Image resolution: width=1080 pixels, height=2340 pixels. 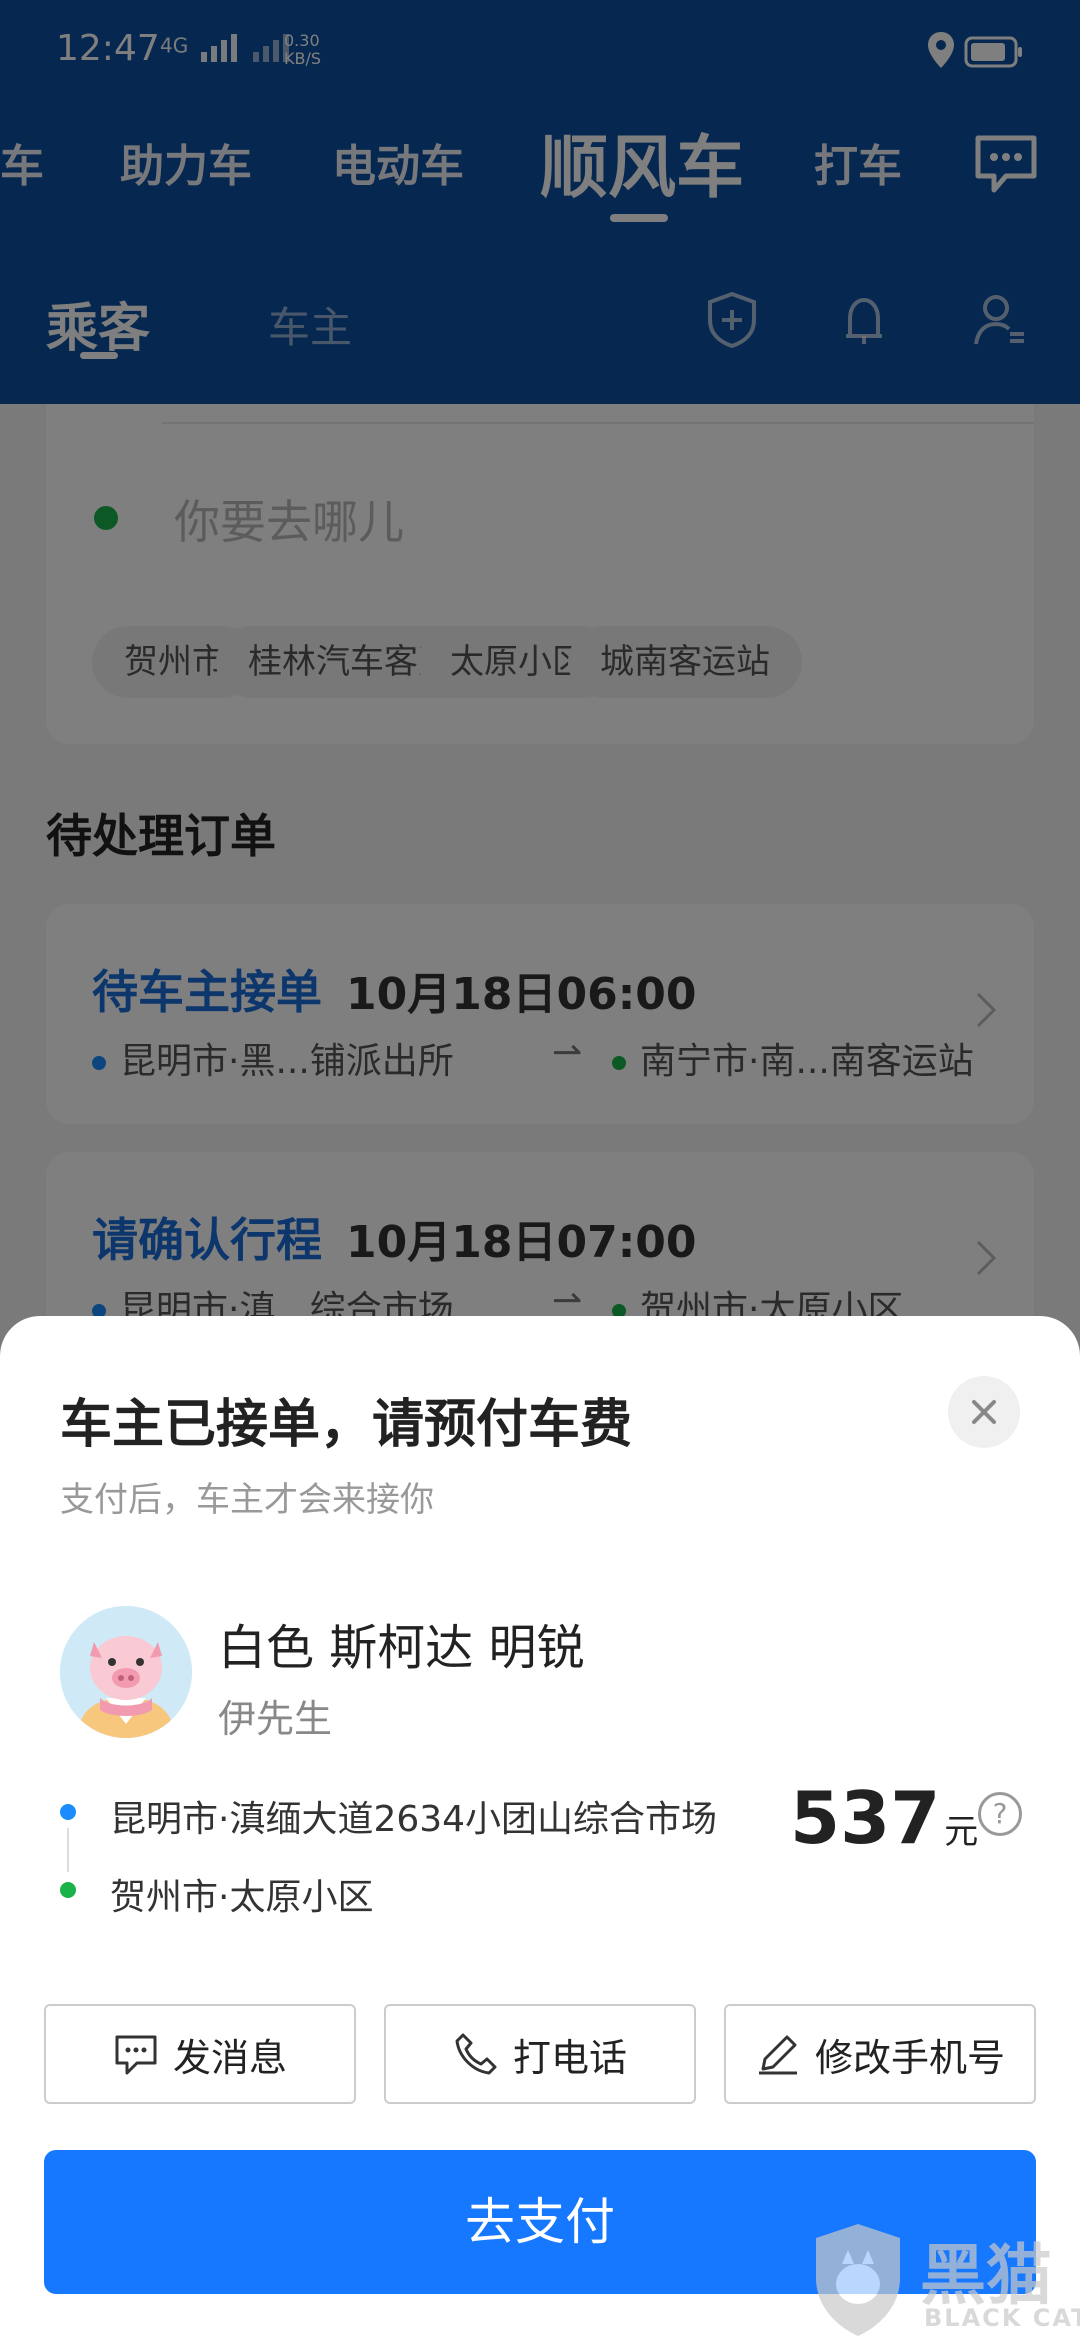 I want to click on send-message-label: 发消息, so click(x=229, y=2057).